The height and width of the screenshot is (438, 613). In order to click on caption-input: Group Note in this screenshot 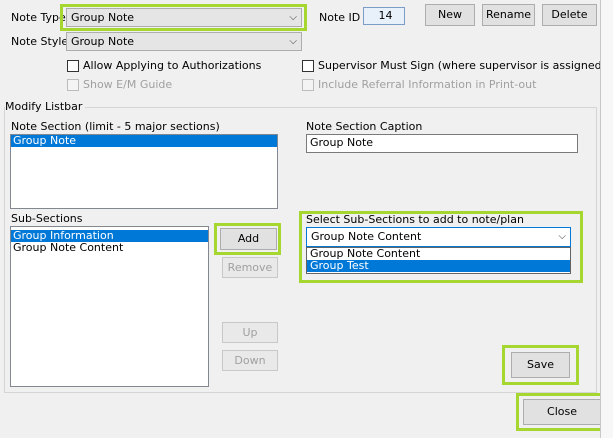, I will do `click(442, 143)`.